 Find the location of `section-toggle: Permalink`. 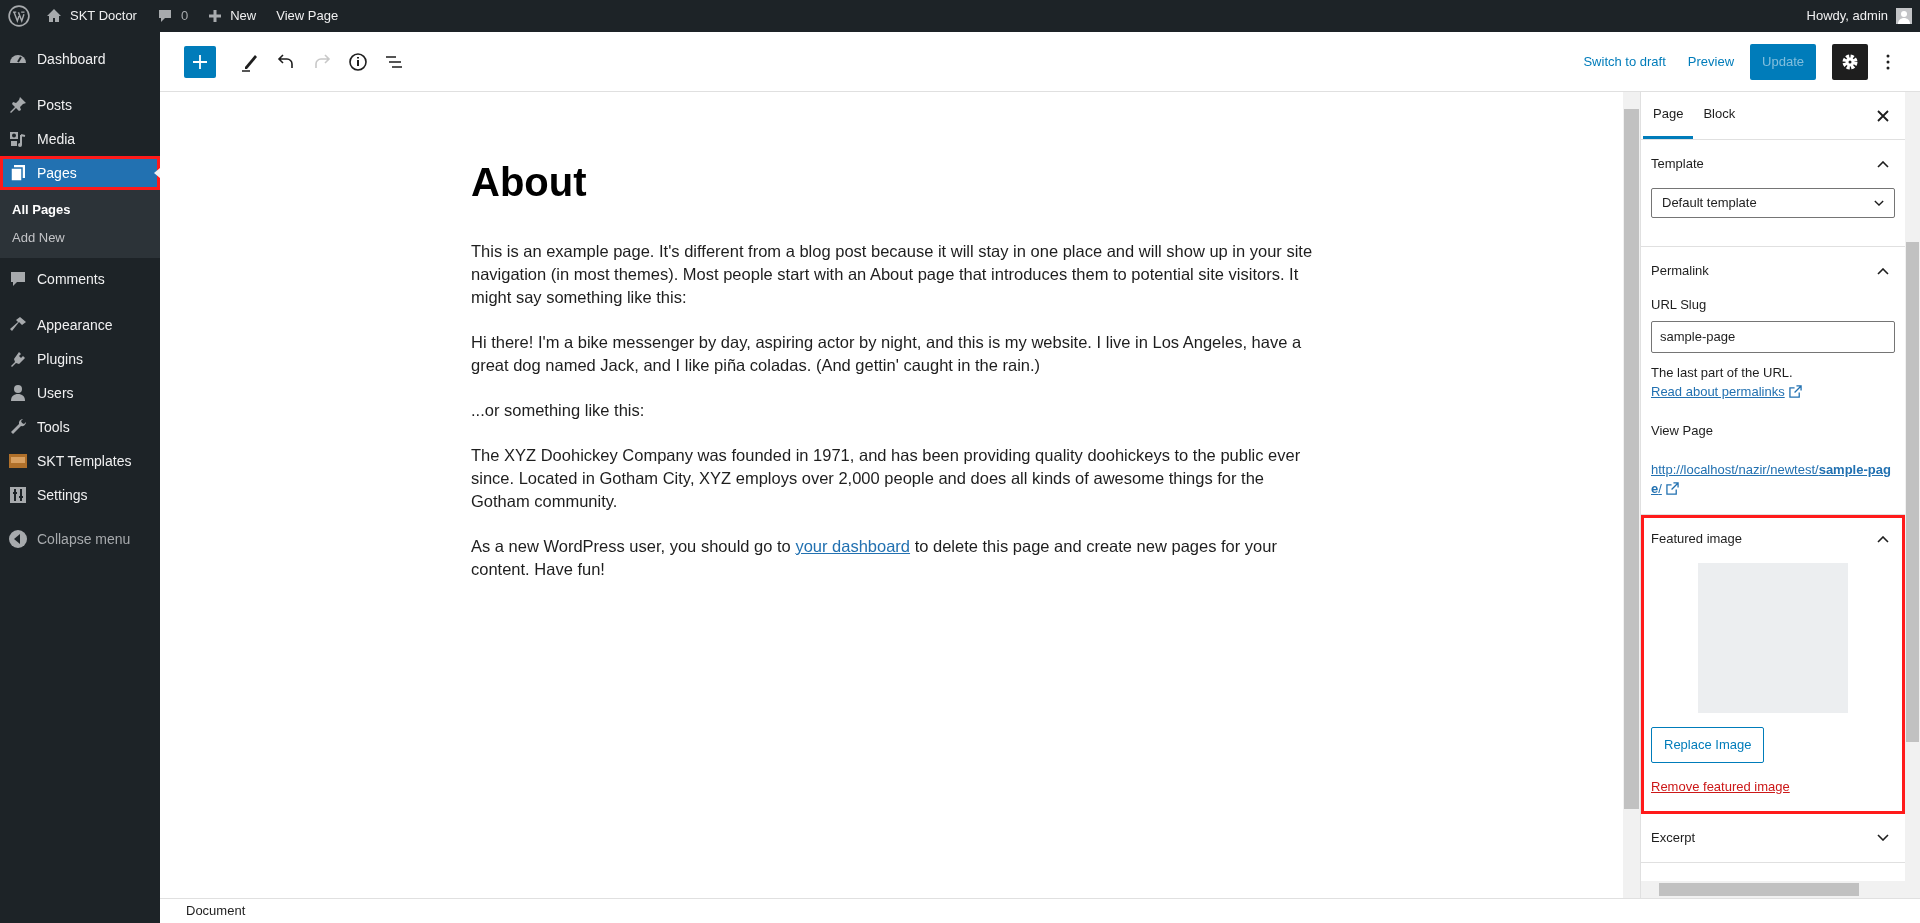

section-toggle: Permalink is located at coordinates (1773, 271).